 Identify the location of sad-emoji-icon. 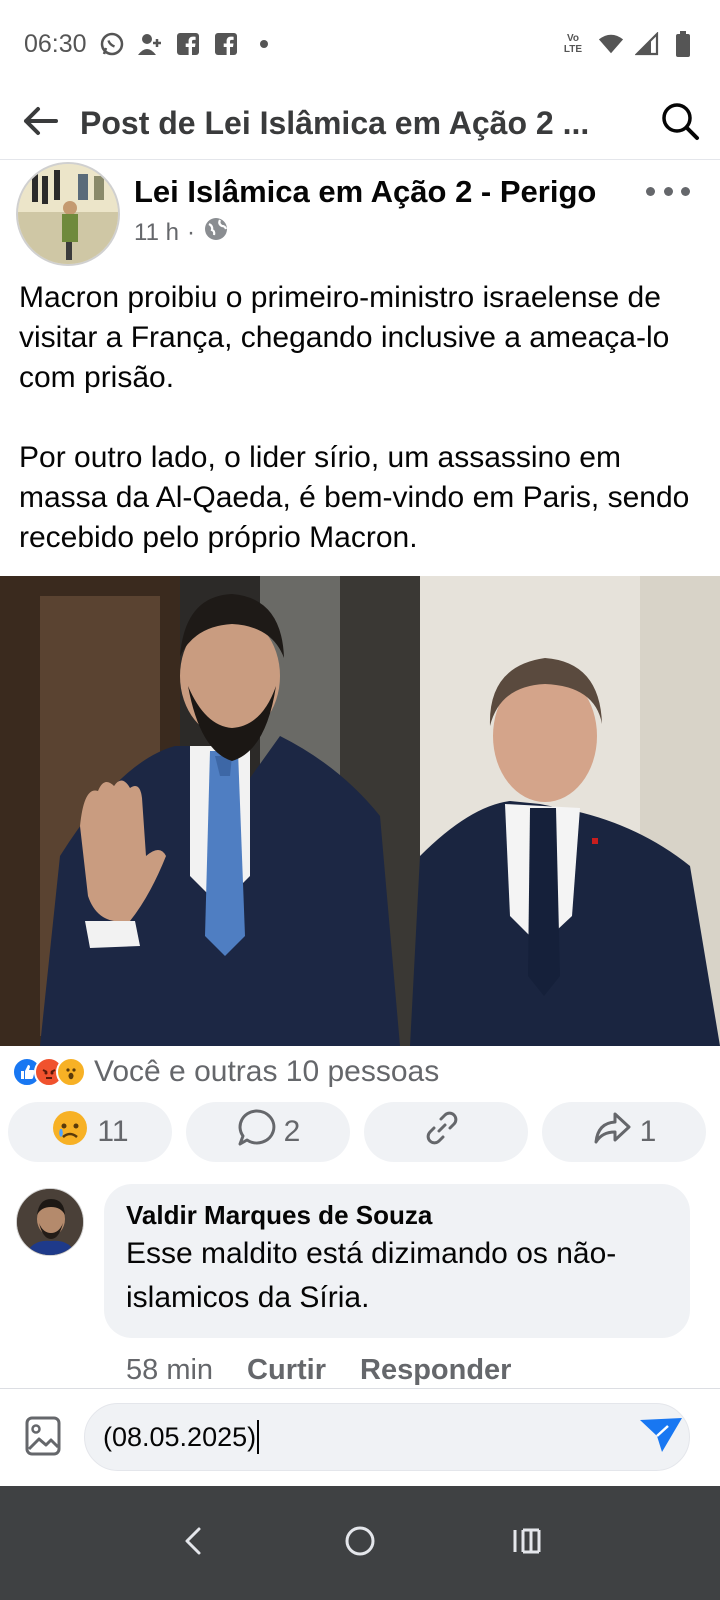
(70, 1132).